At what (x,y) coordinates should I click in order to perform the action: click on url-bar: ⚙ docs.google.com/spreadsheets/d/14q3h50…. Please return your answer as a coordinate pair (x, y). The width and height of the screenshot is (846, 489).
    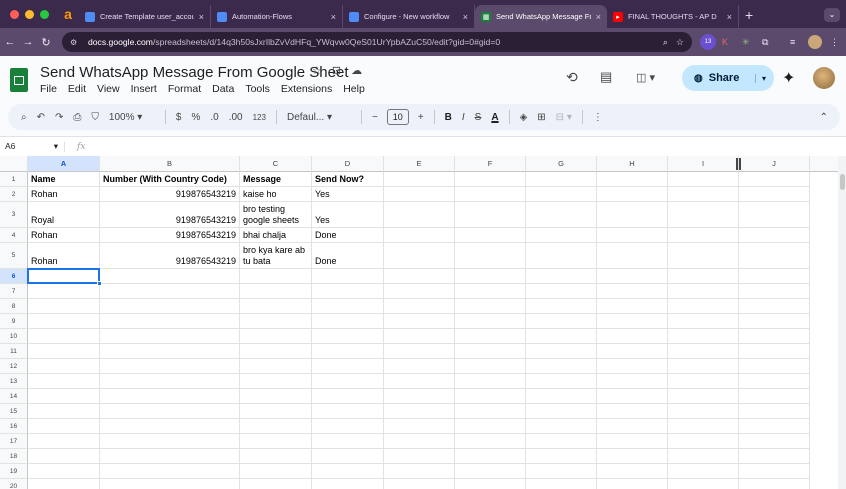
    Looking at the image, I should click on (377, 42).